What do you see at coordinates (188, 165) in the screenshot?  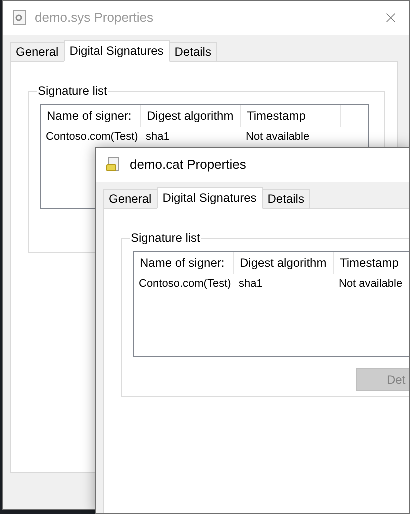 I see `window-title: demo.cat Properties` at bounding box center [188, 165].